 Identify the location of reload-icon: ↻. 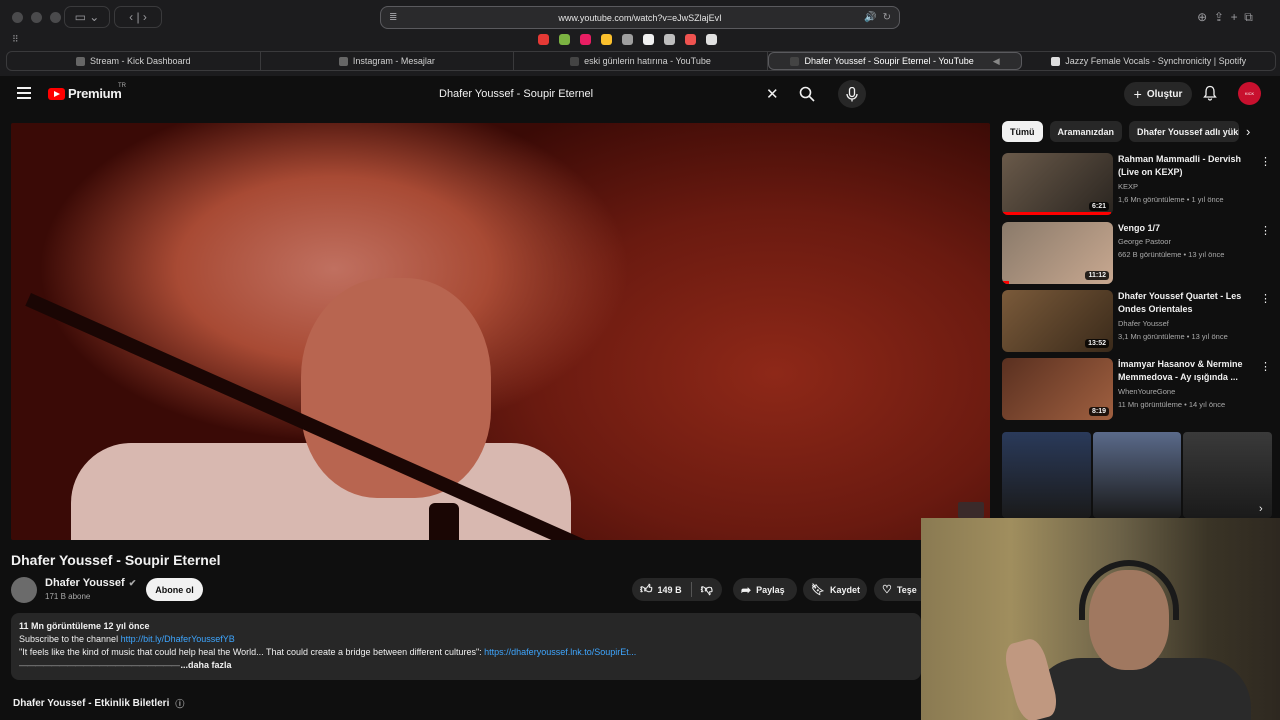
(887, 17).